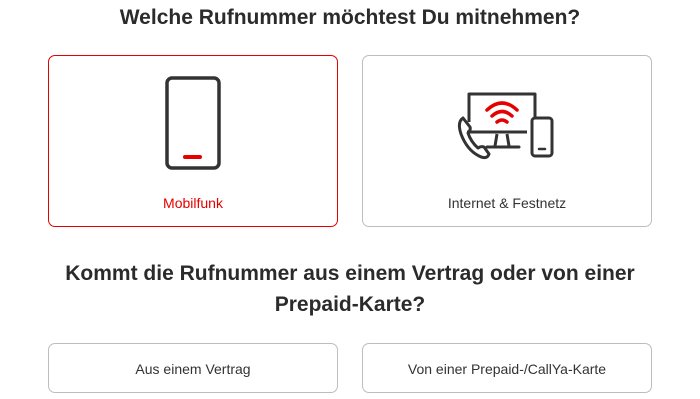  I want to click on prepaid-option-button: Von einer Prepaid-/CallYa-Karte, so click(507, 368).